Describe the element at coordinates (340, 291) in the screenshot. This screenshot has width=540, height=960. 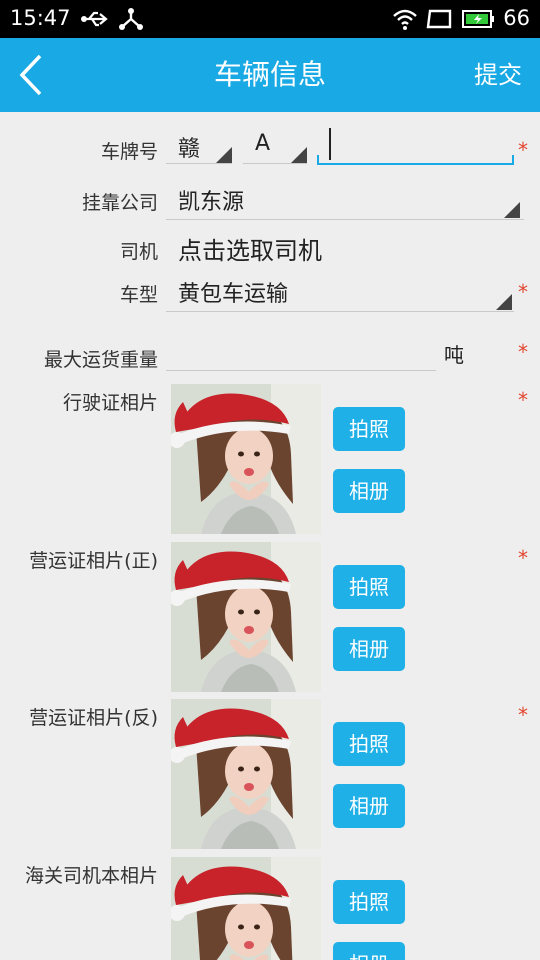
I see `vehicle-type-select: 黄包车运输` at that location.